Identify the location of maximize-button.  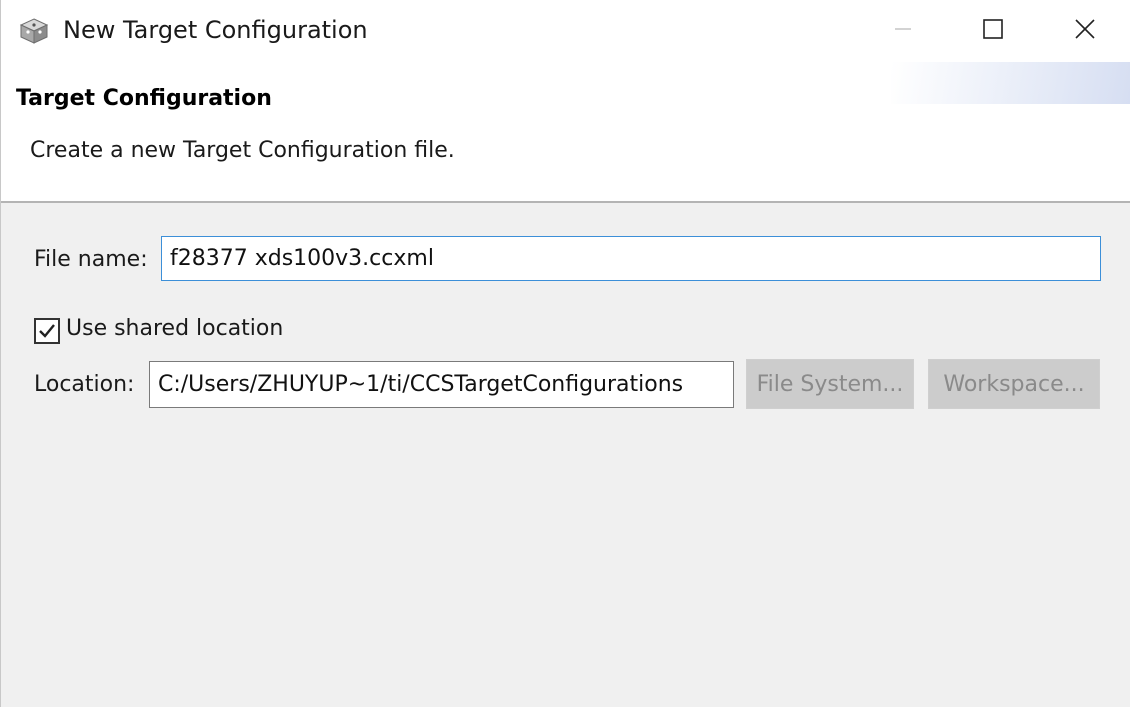
(993, 31).